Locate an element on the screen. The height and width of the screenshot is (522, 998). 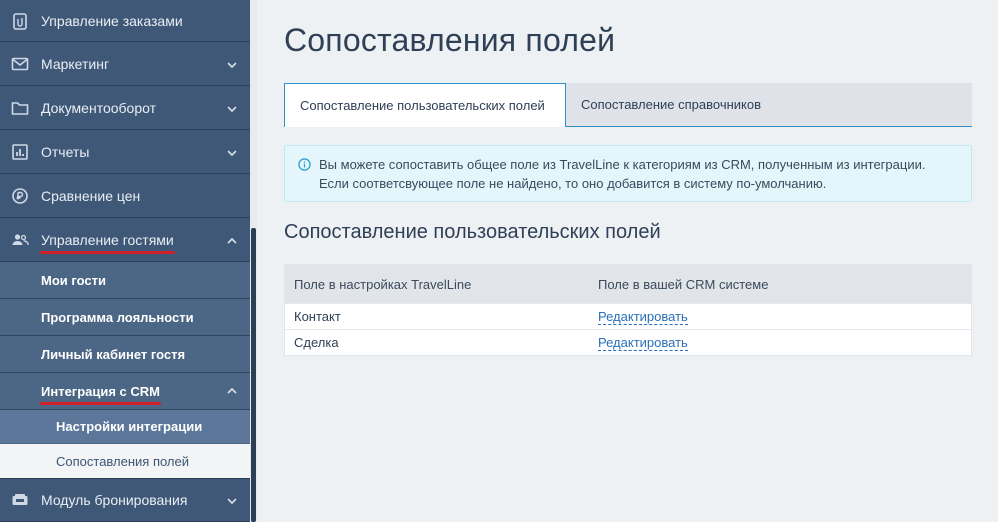
sidebar-item-booking: Модуль бронирования is located at coordinates (125, 500).